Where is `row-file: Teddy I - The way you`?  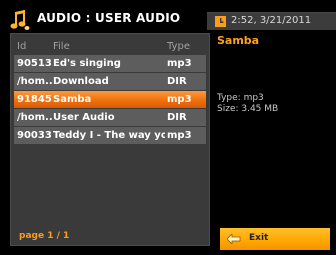
row-file: Teddy I - The way you is located at coordinates (109, 135).